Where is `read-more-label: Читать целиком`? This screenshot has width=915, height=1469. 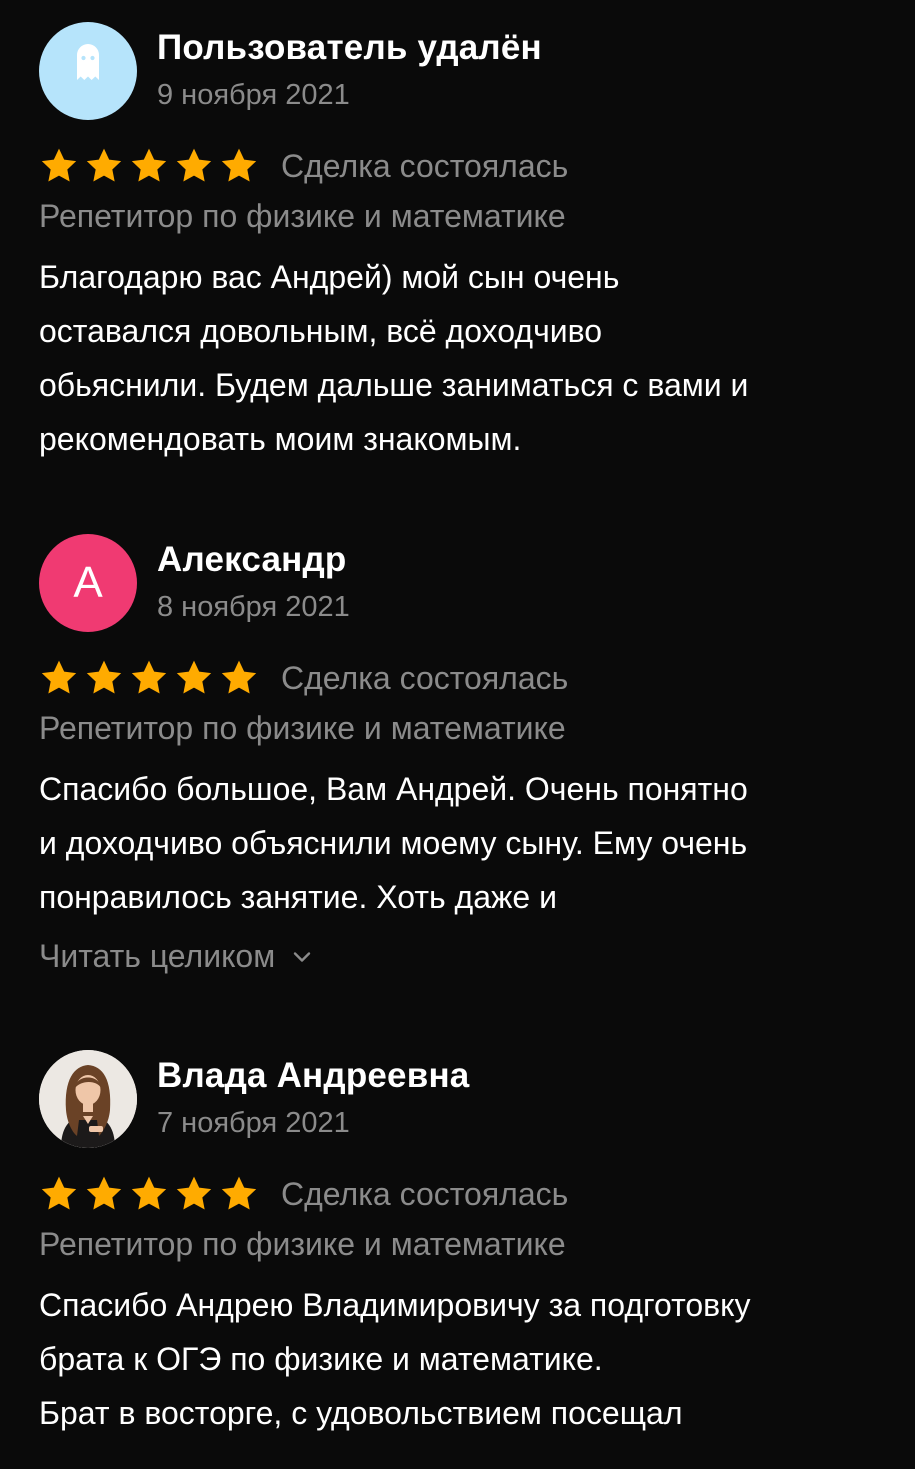 read-more-label: Читать целиком is located at coordinates (157, 956).